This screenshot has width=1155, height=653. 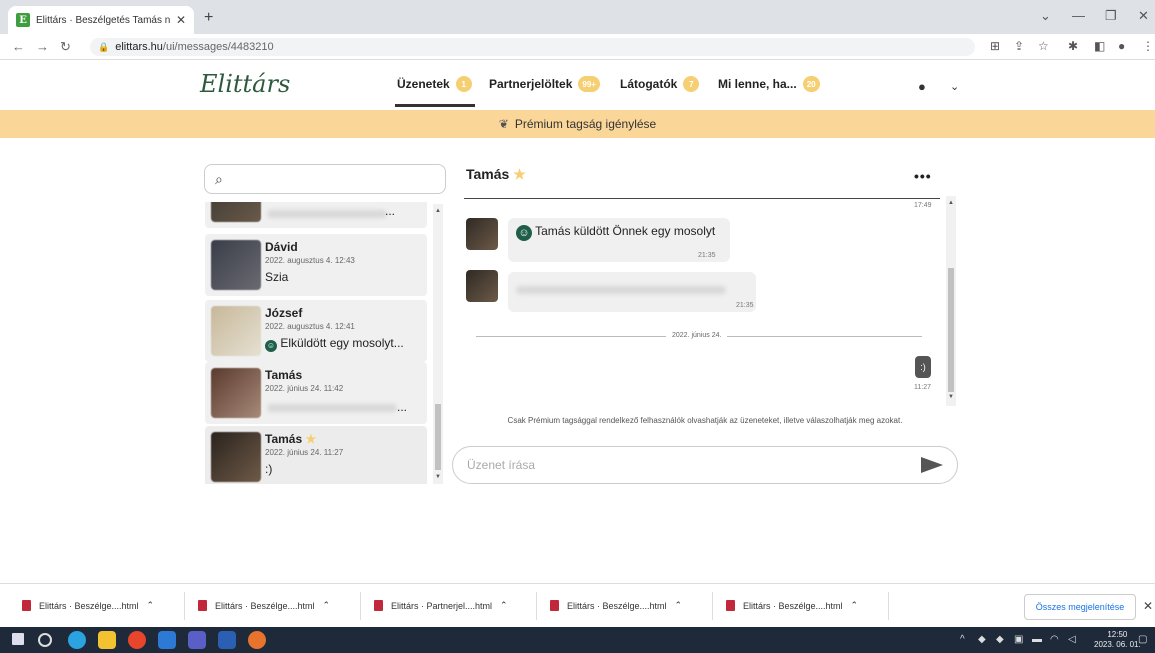 I want to click on share-icon: ⇪, so click(x=1019, y=46).